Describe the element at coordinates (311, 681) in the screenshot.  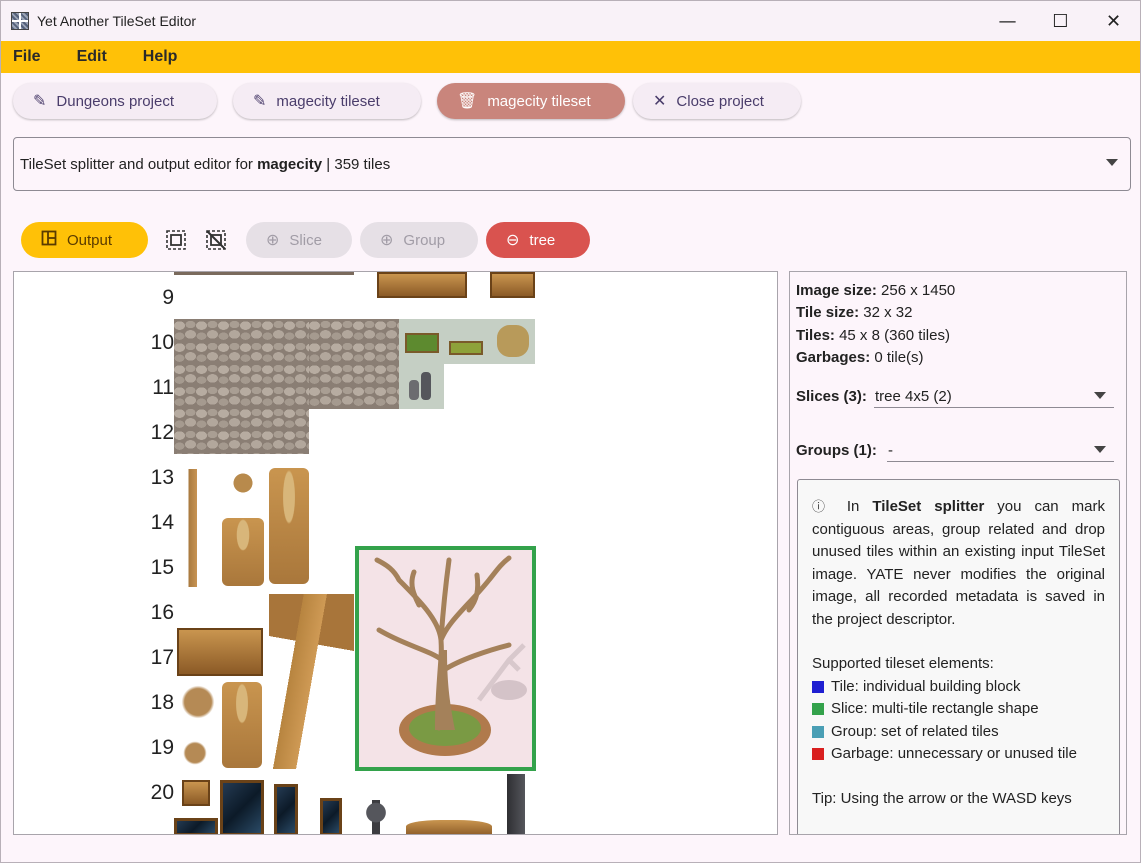
I see `twisted-root-tile` at that location.